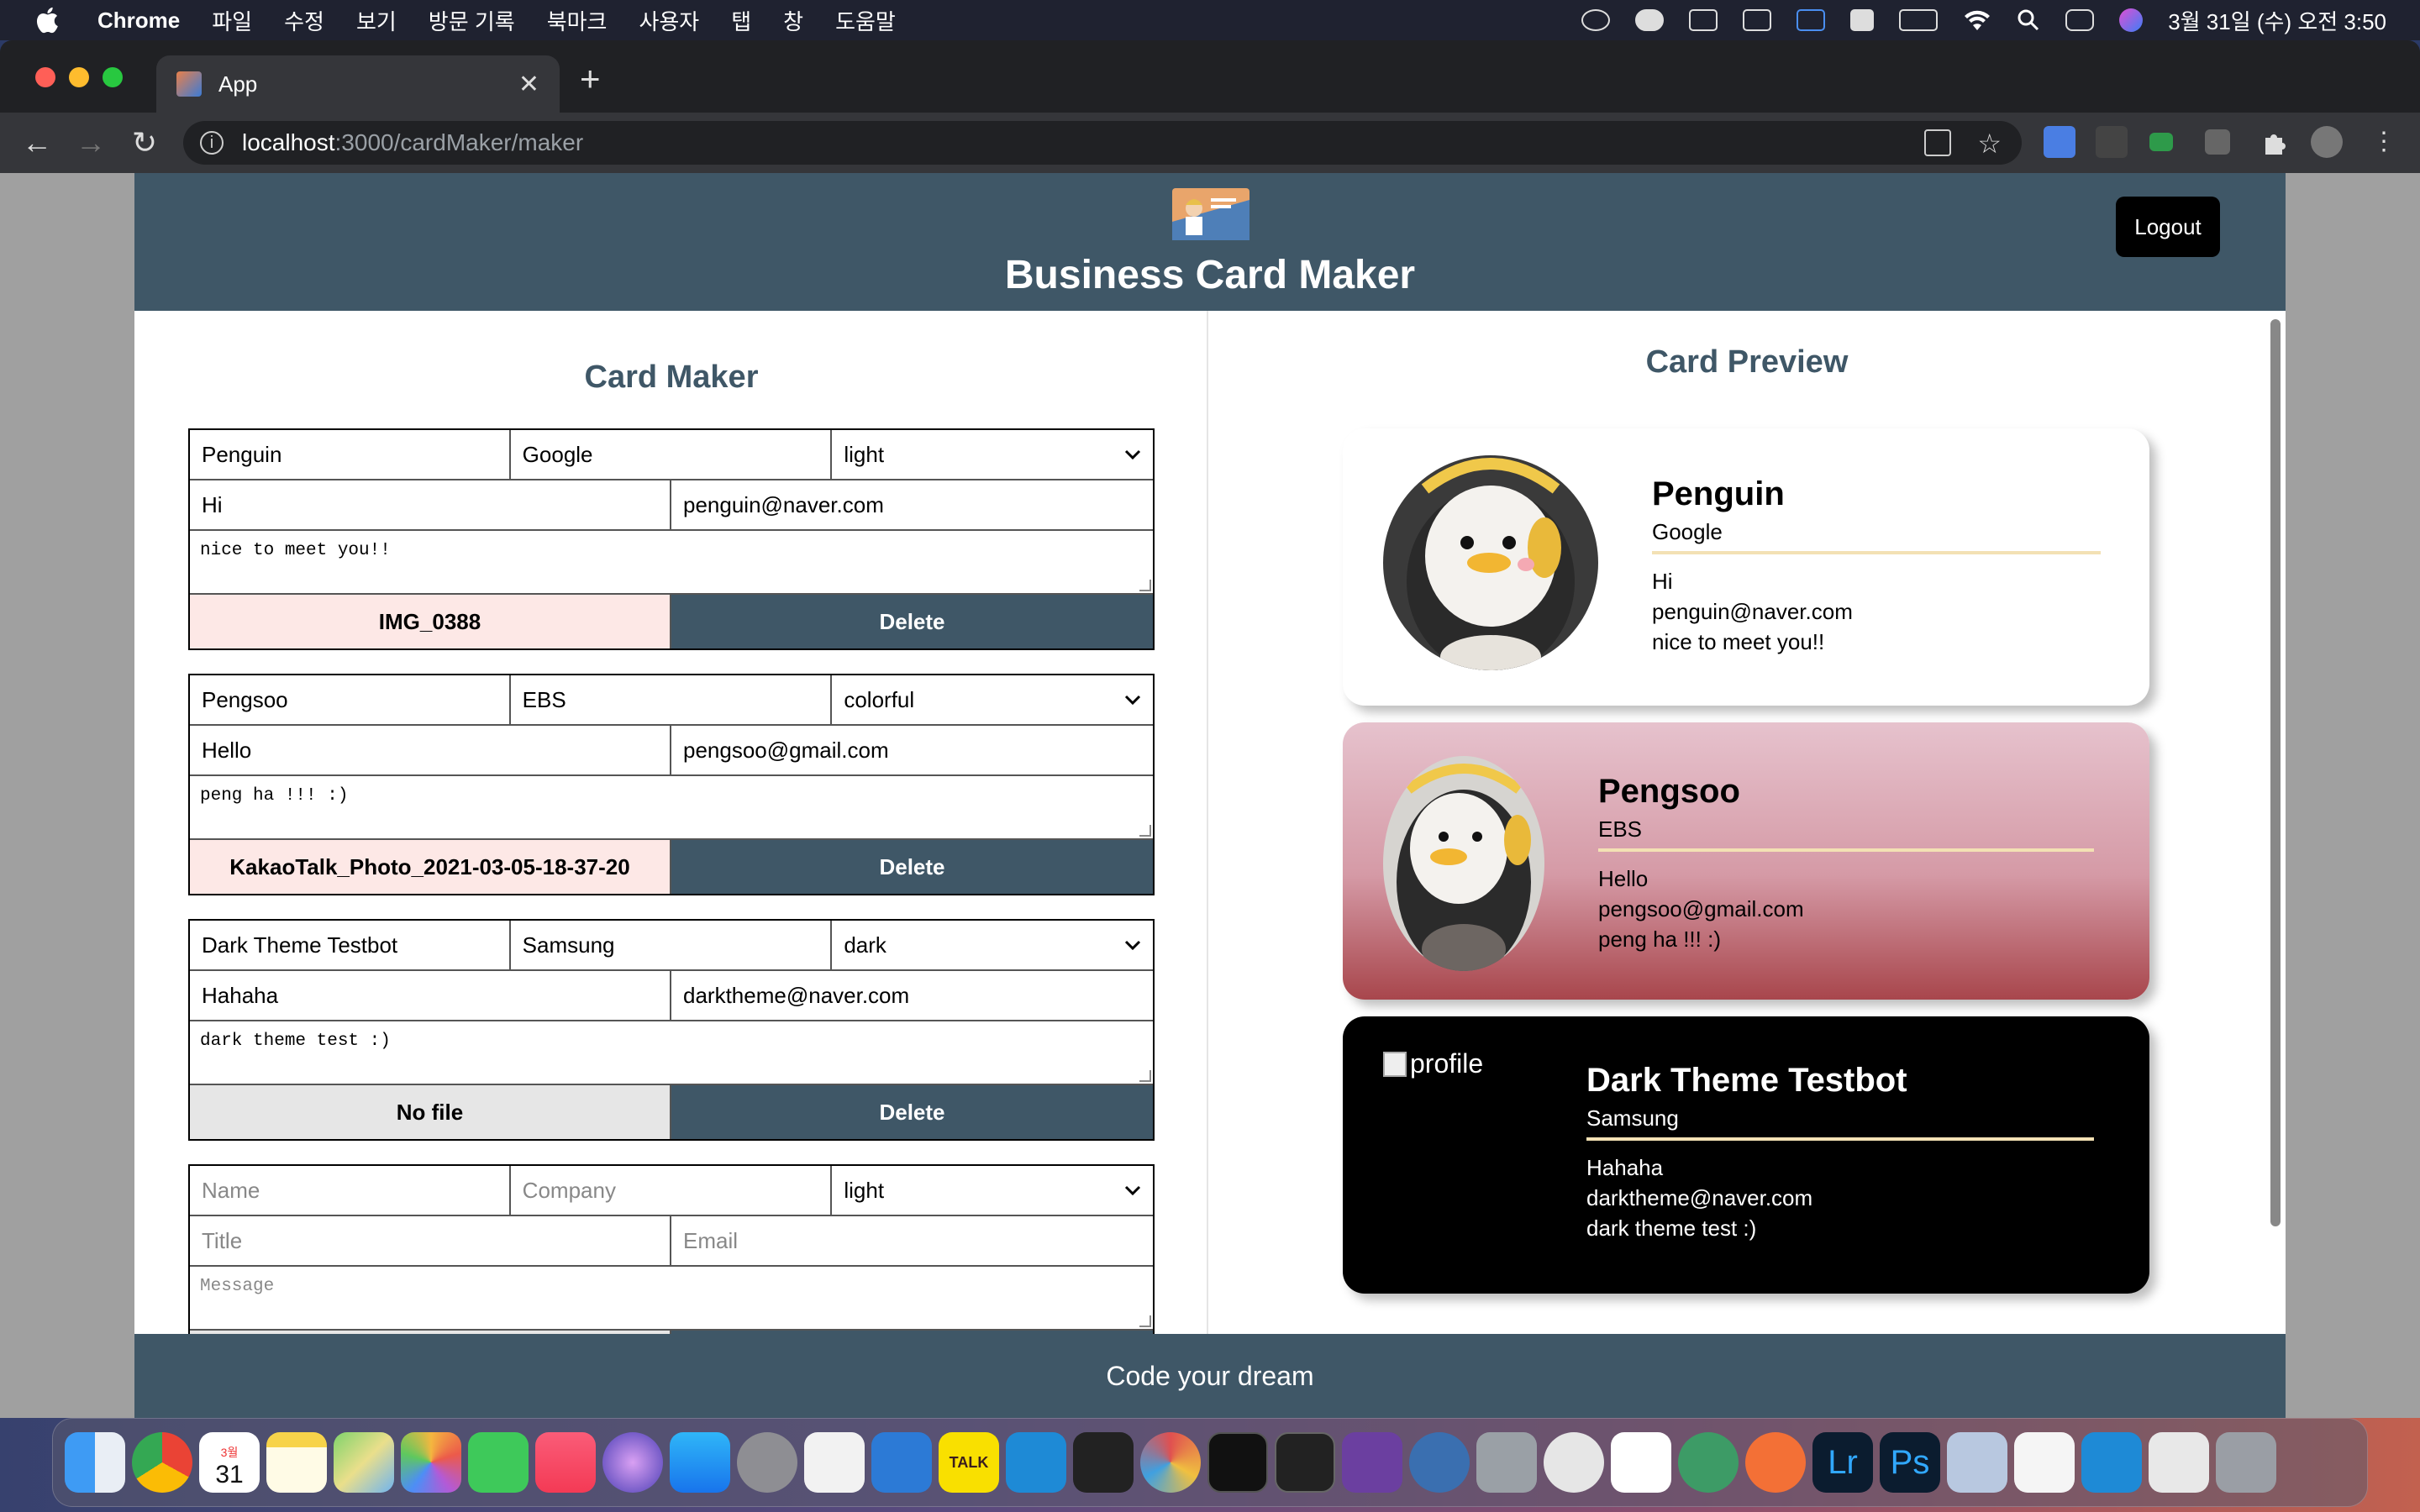 This screenshot has height=1512, width=2420. I want to click on notion-icon, so click(1641, 1462).